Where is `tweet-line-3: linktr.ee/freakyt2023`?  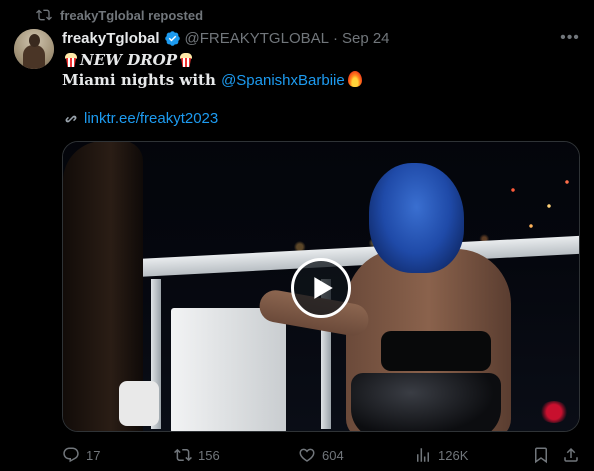
tweet-line-3: linktr.ee/freakyt2023 is located at coordinates (140, 119).